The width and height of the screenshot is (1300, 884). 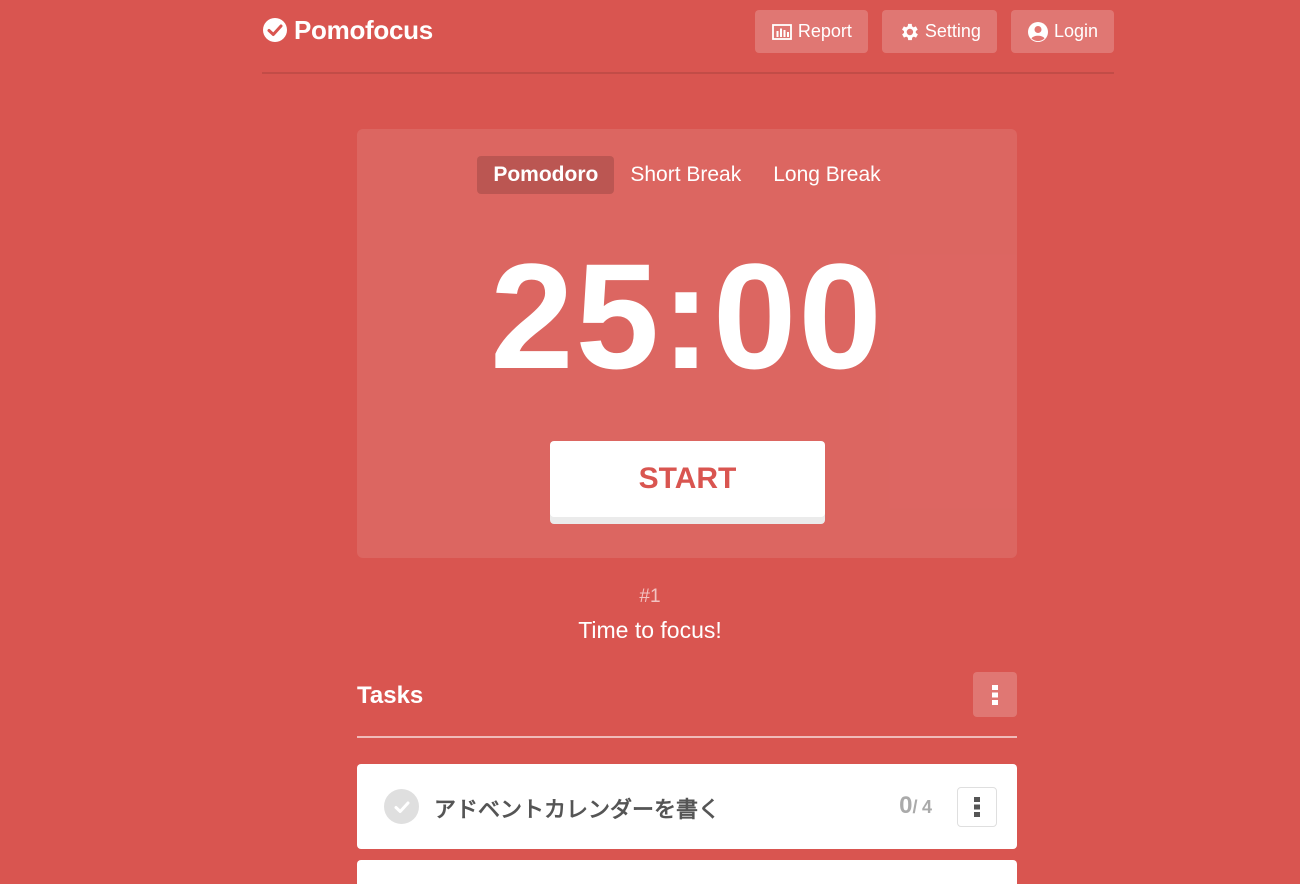 I want to click on check-icon, so click(x=401, y=807).